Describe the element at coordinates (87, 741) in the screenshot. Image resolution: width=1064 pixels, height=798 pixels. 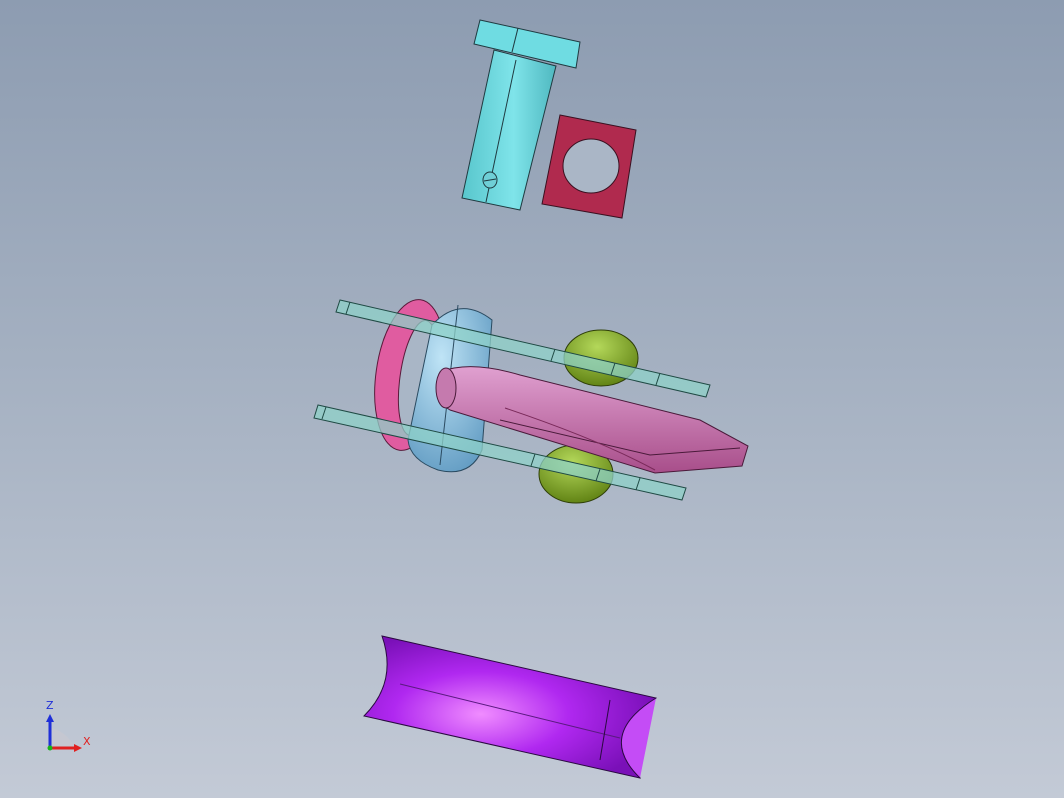
I see `x-axis-label: X` at that location.